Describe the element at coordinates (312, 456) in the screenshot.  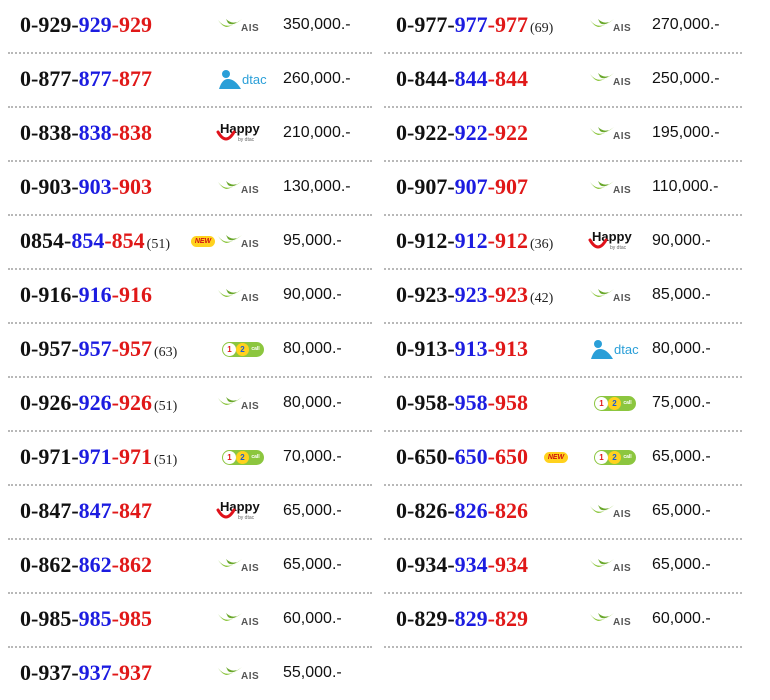
I see `price: 70,000.-` at that location.